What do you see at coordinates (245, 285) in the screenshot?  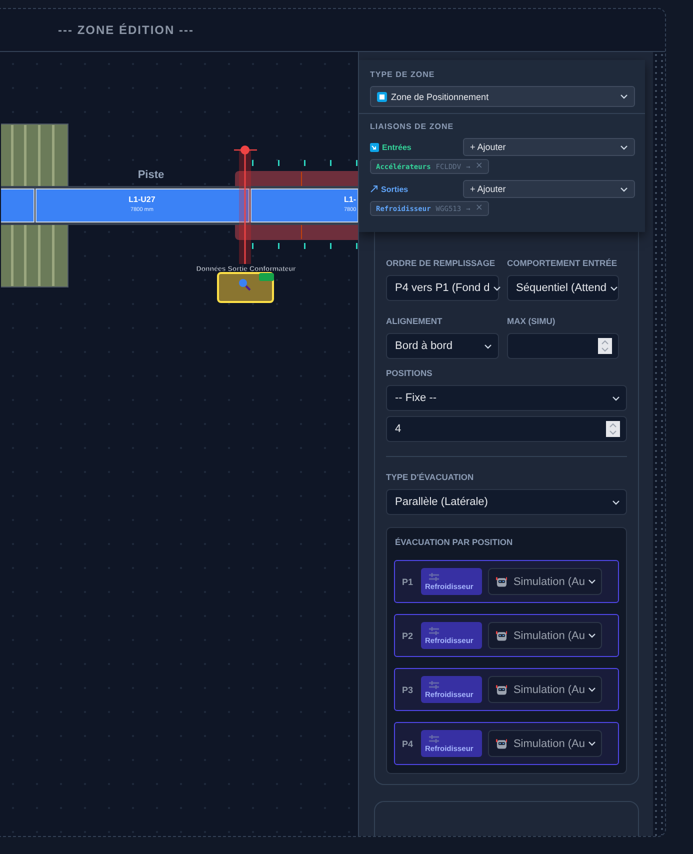 I see `search-icon` at bounding box center [245, 285].